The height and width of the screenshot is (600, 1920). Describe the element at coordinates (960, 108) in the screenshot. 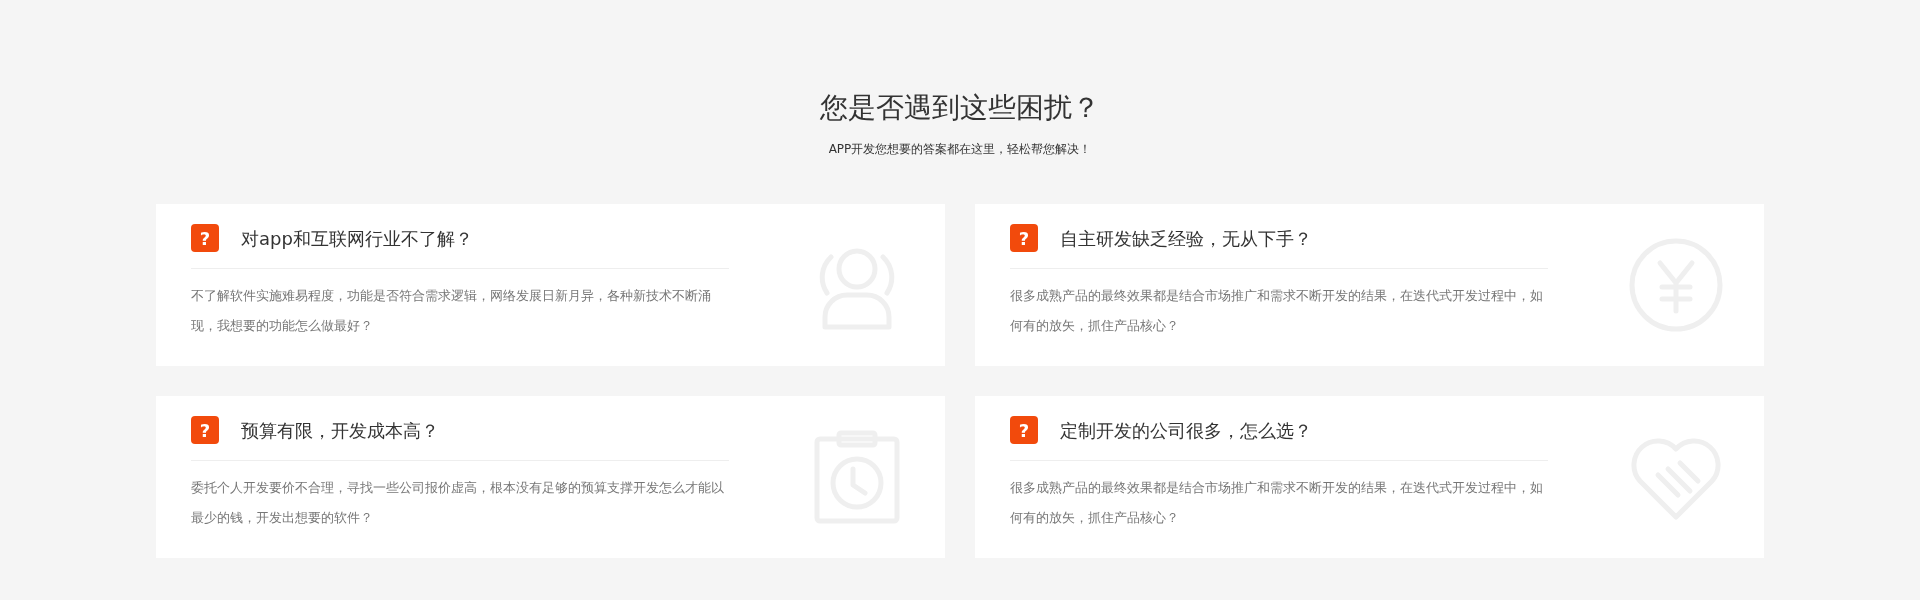

I see `section-title: 您是否遇到这些困扰？` at that location.